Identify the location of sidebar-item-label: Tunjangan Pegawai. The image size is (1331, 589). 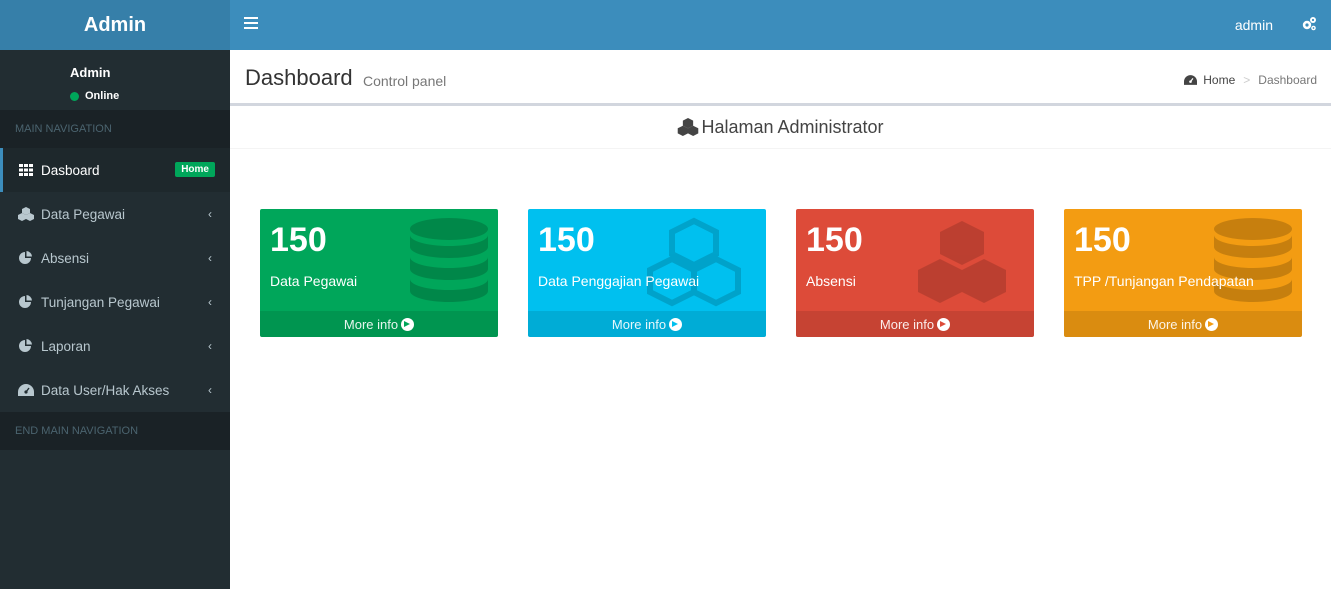
(100, 302).